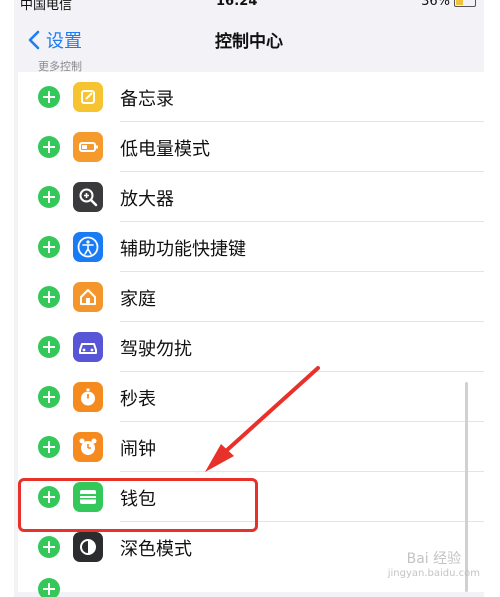 The height and width of the screenshot is (597, 500). I want to click on watermark-url: jingyan.baidu.com, so click(433, 573).